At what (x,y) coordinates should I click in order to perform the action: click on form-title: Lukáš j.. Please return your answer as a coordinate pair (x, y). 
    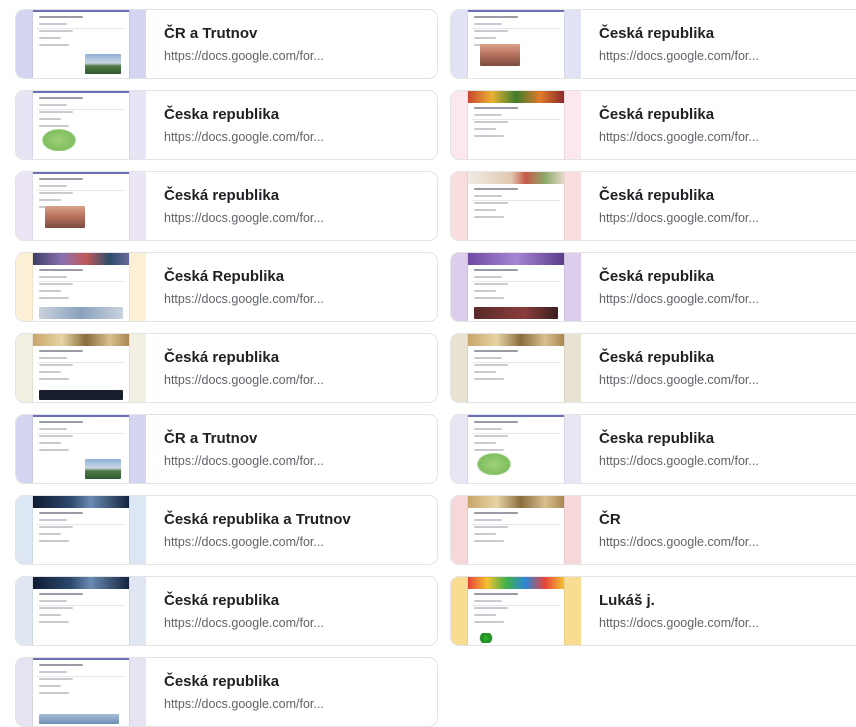
    Looking at the image, I should click on (627, 600).